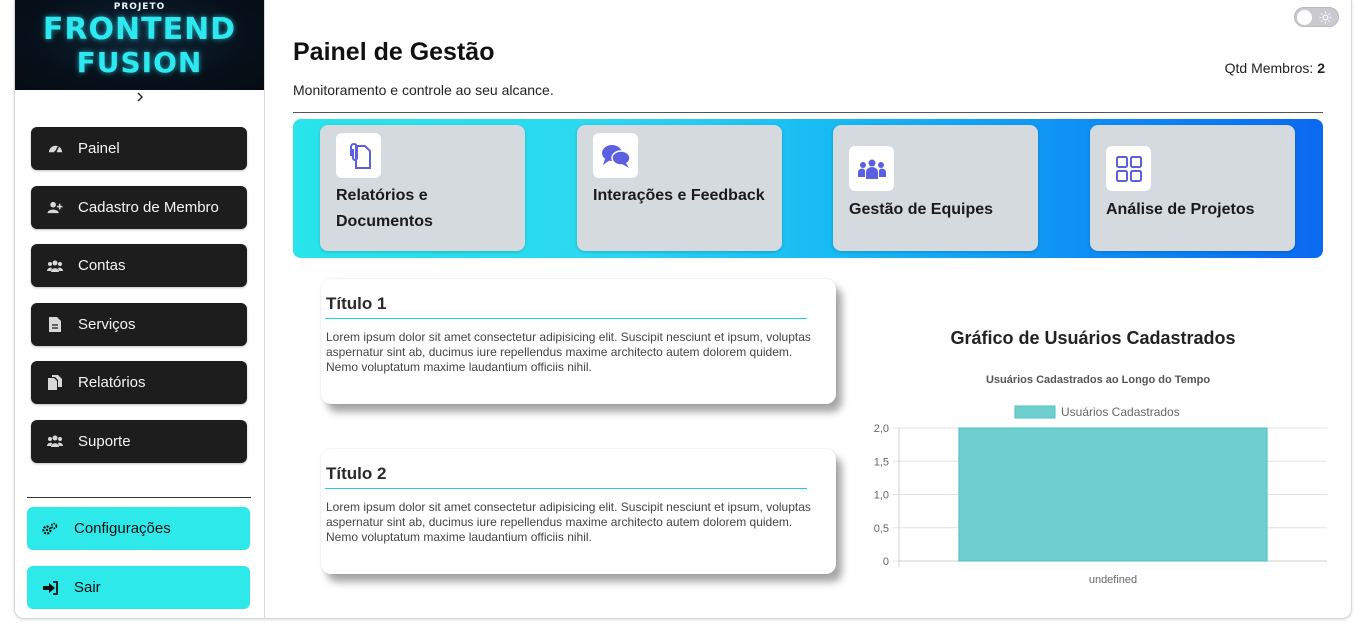 Image resolution: width=1364 pixels, height=623 pixels. What do you see at coordinates (356, 303) in the screenshot?
I see `text-card-title: Título 1` at bounding box center [356, 303].